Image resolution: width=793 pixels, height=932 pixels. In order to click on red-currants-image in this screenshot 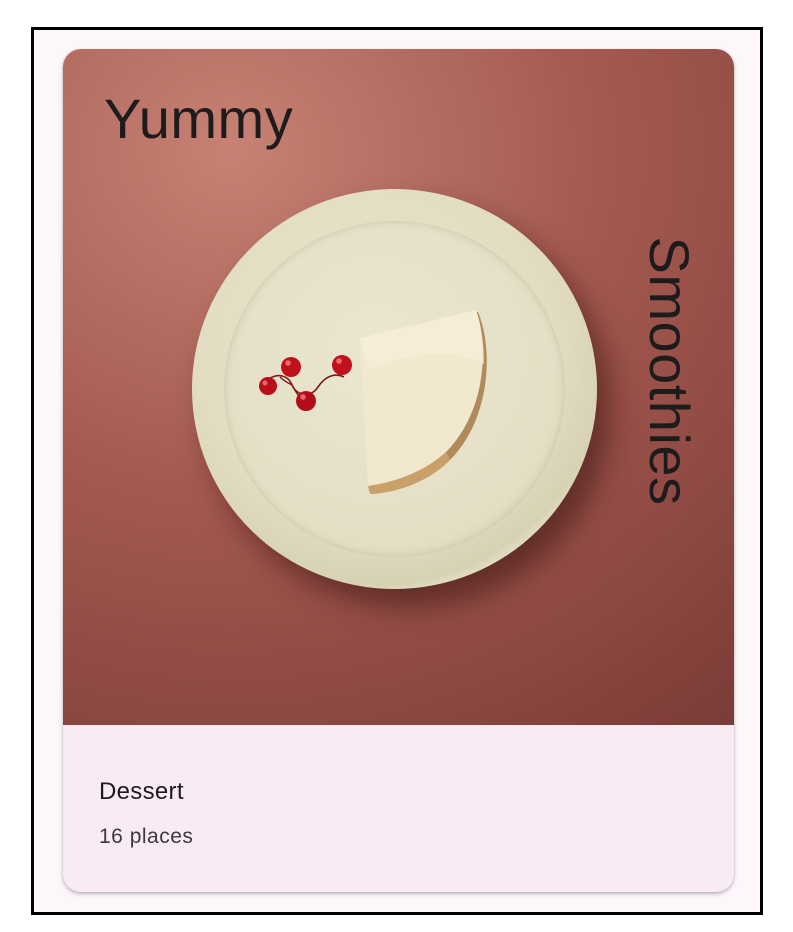, I will do `click(305, 383)`.